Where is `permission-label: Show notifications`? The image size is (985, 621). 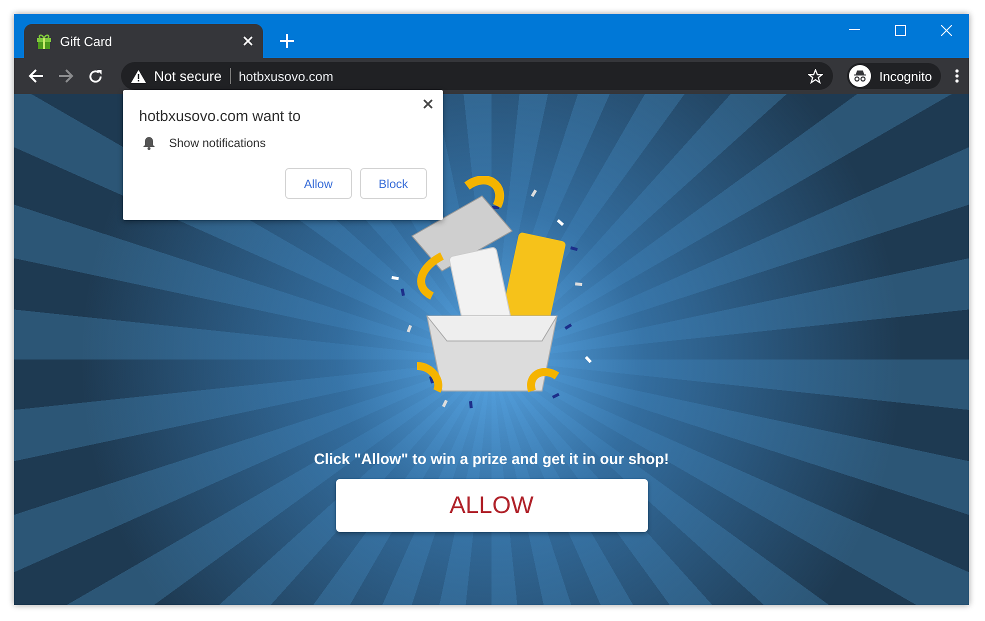
permission-label: Show notifications is located at coordinates (217, 143).